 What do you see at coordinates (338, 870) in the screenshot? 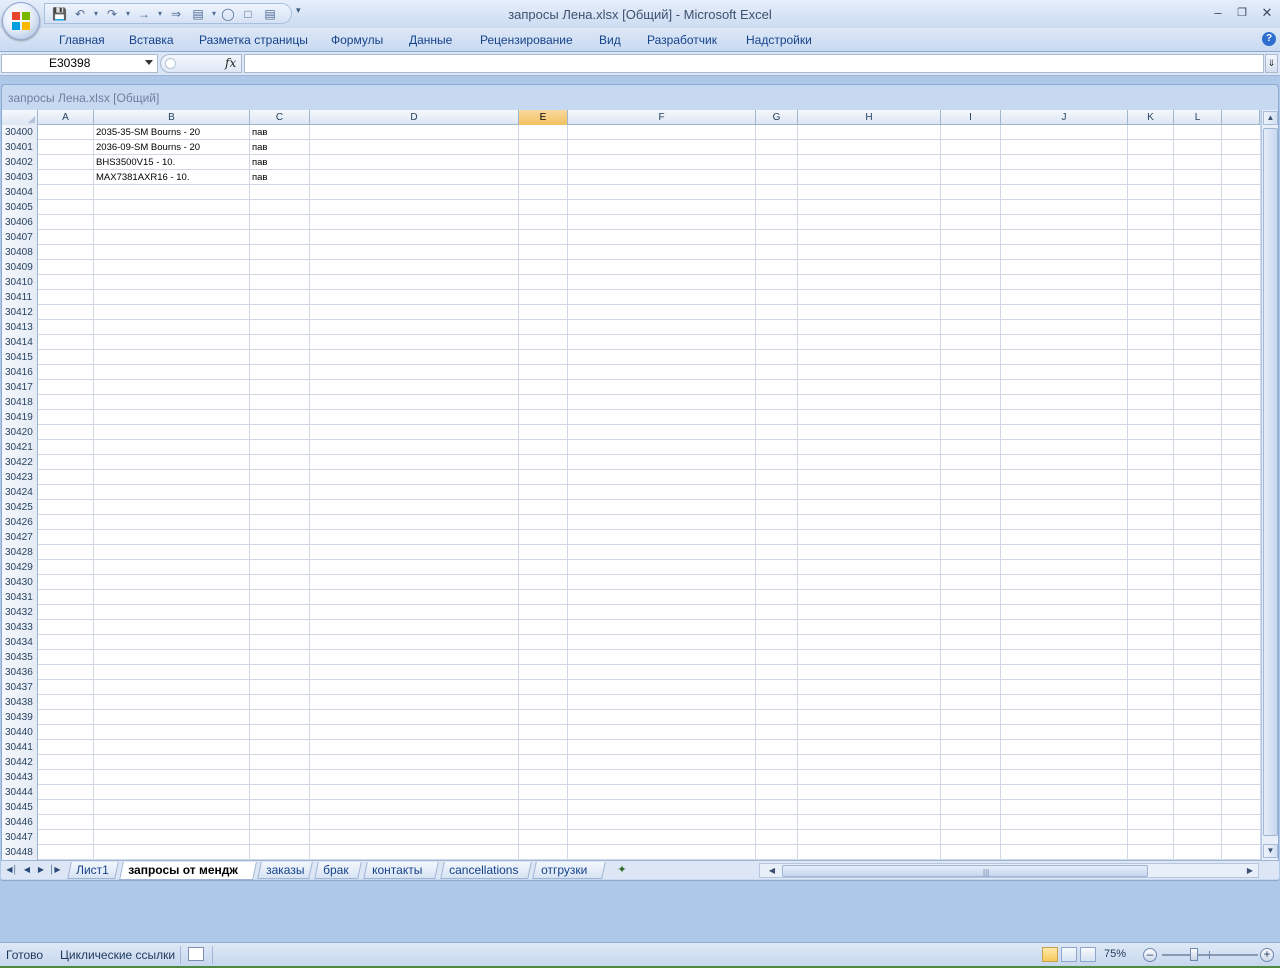
I see `sheet-tab: брак` at bounding box center [338, 870].